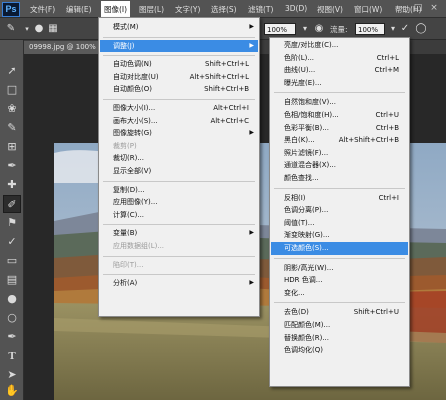 The width and height of the screenshot is (446, 400). What do you see at coordinates (64, 47) in the screenshot?
I see `document-tab: 09998.jpg @ 100%` at bounding box center [64, 47].